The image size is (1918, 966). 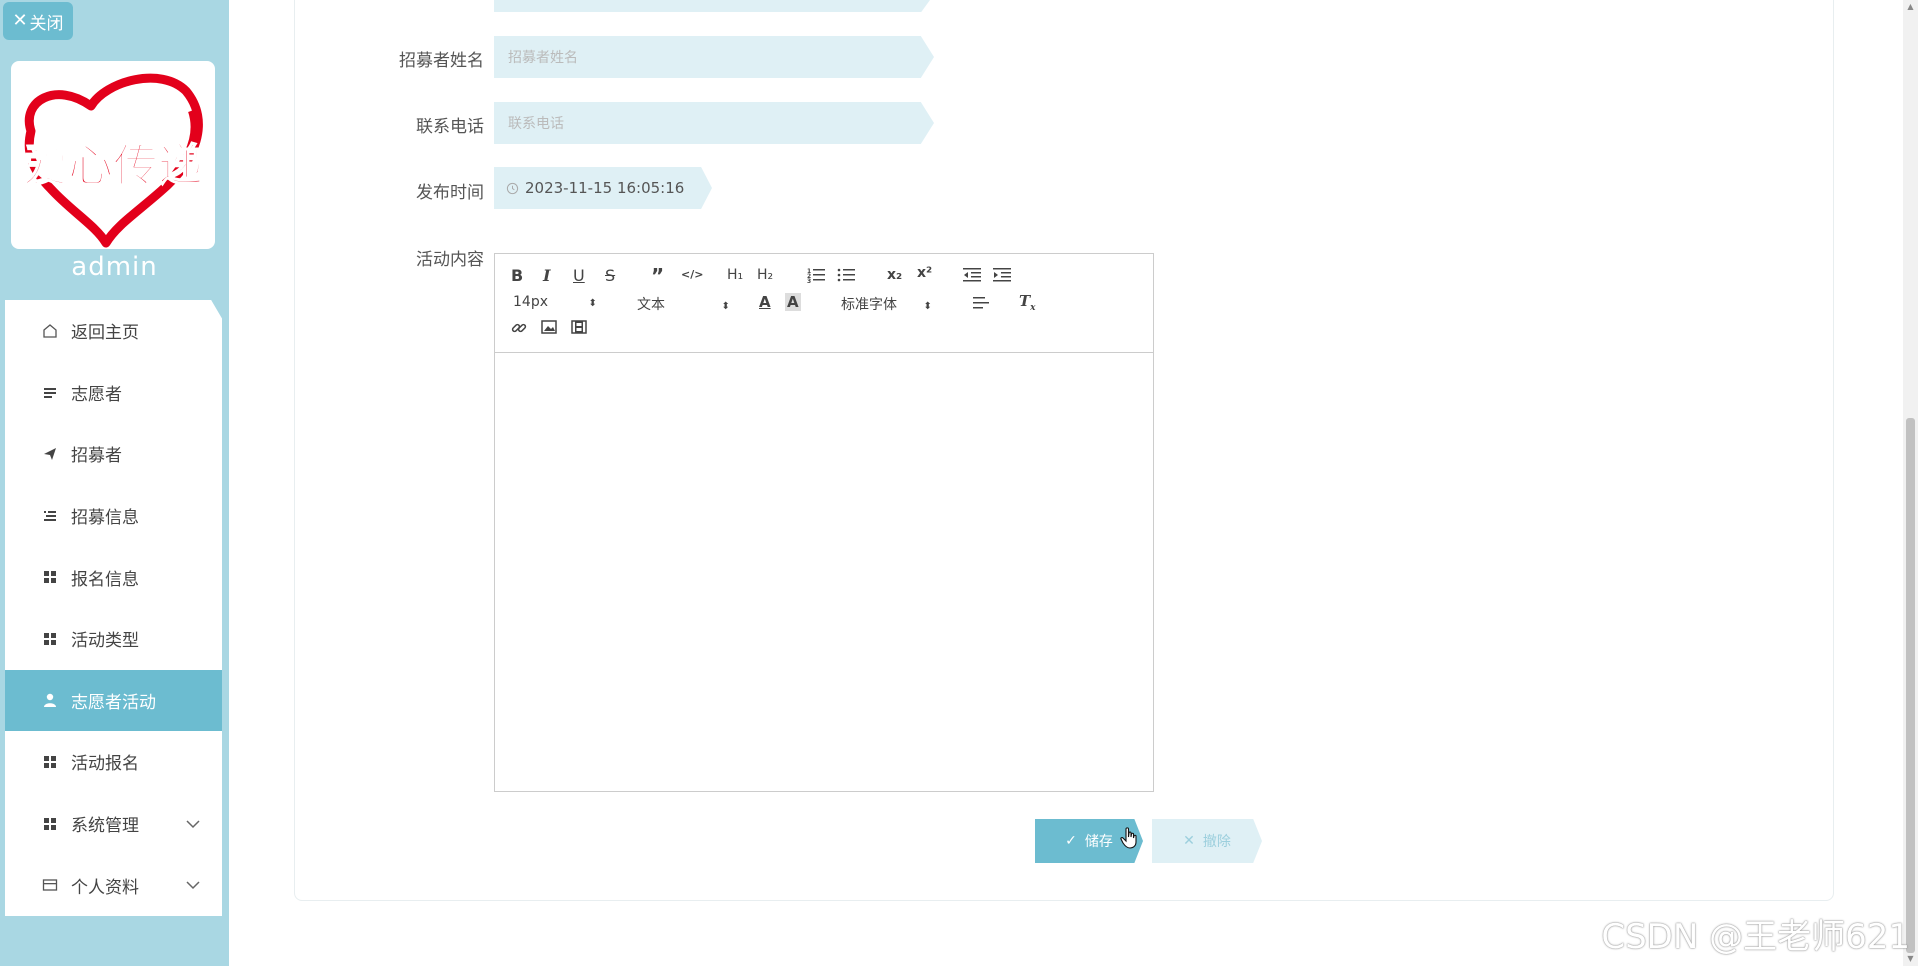 I want to click on background-color-icon: A, so click(x=793, y=302).